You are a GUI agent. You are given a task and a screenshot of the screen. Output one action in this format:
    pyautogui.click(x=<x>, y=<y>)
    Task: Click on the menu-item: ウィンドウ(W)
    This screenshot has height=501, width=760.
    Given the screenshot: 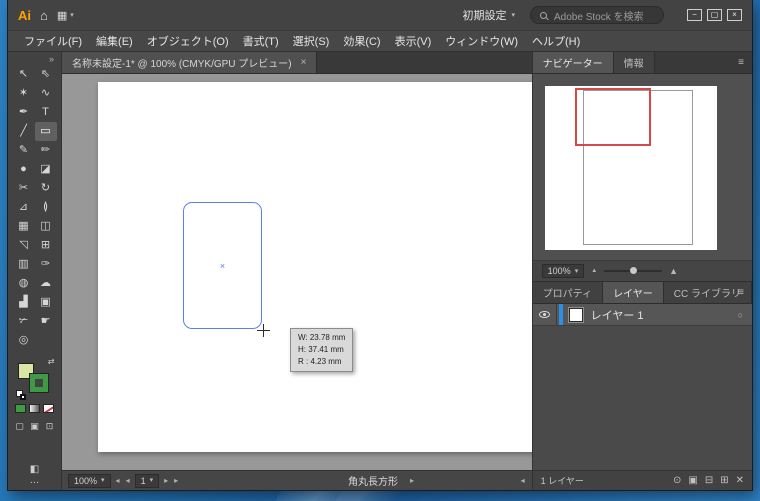 What is the action you would take?
    pyautogui.click(x=481, y=41)
    